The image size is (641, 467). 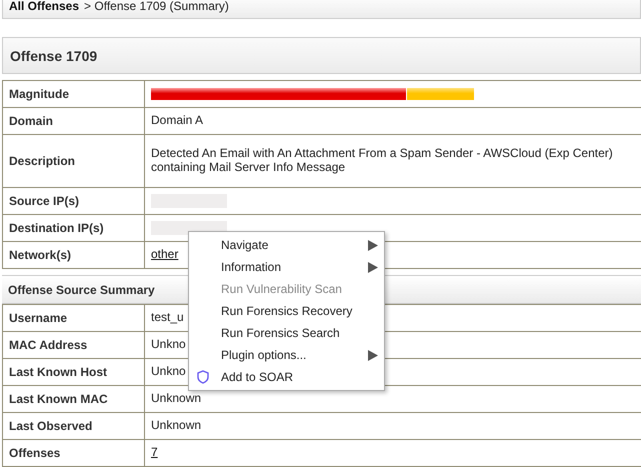 What do you see at coordinates (286, 267) in the screenshot?
I see `menu-item: Information` at bounding box center [286, 267].